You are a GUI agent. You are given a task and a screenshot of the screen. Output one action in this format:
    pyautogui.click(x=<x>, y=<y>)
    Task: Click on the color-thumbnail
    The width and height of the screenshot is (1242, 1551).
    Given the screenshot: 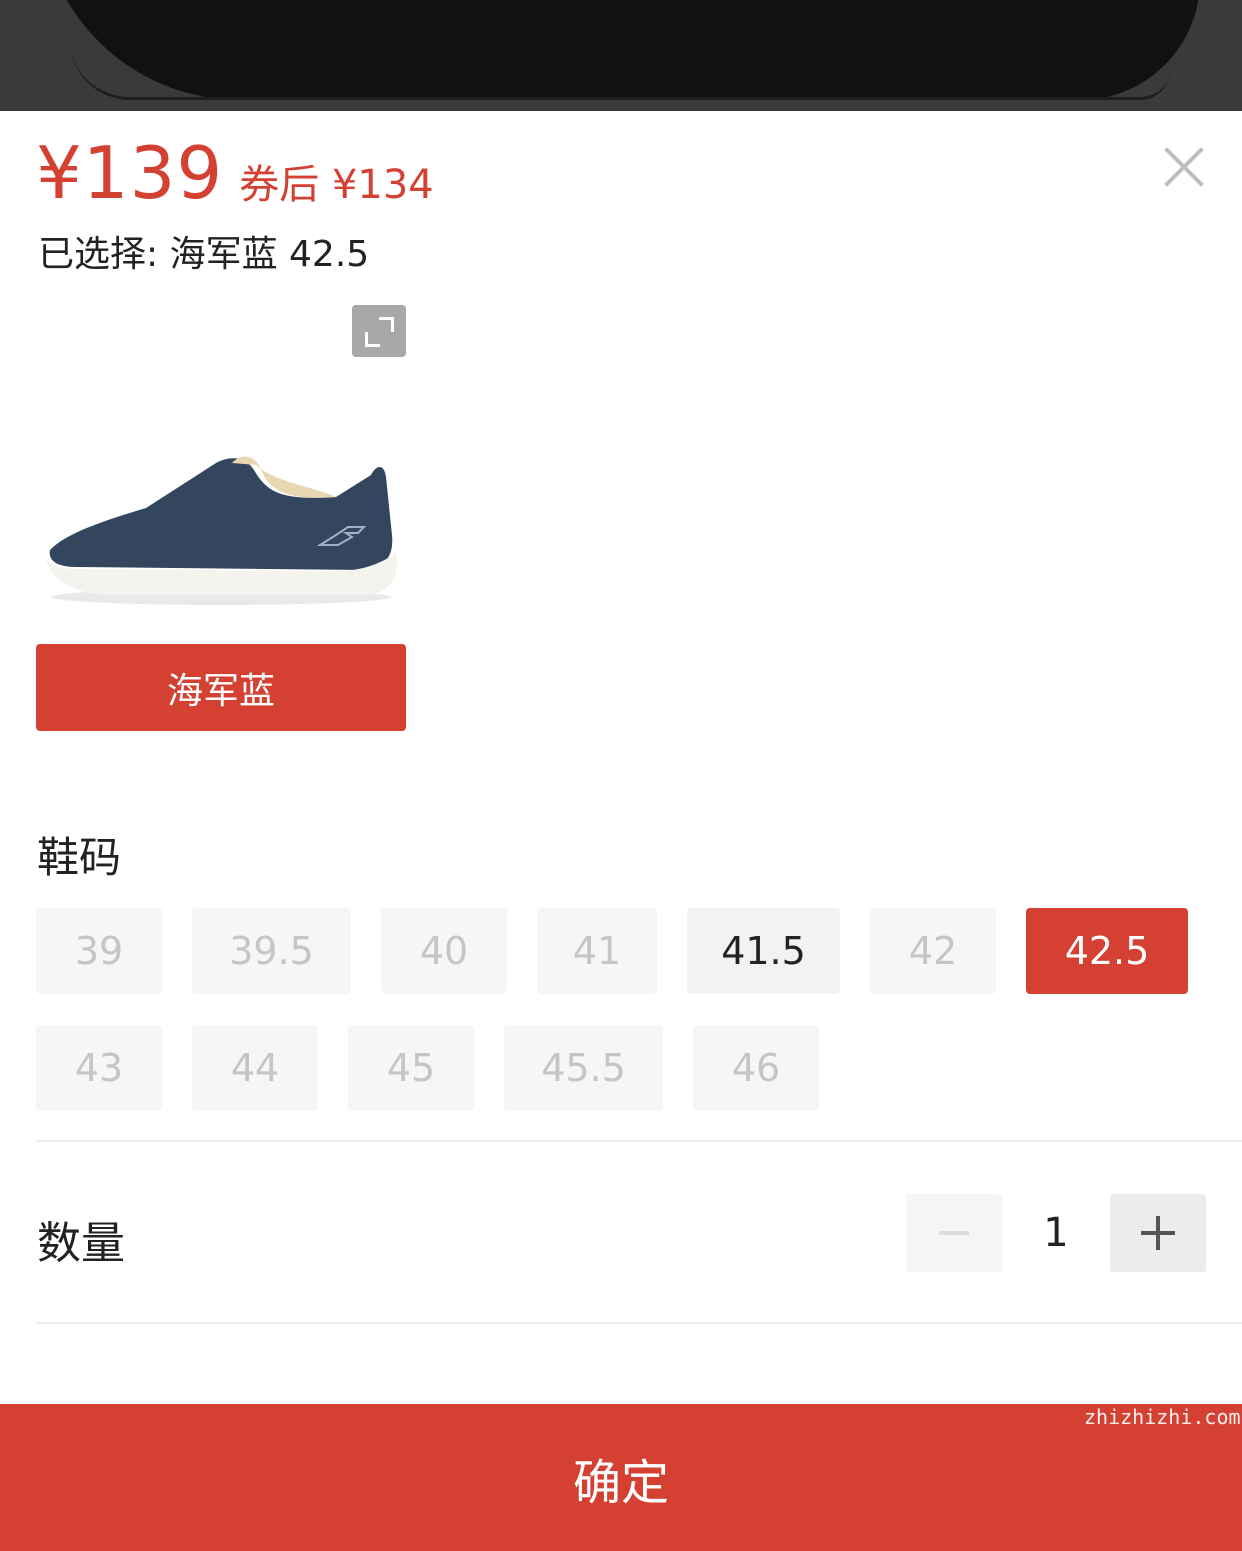 What is the action you would take?
    pyautogui.click(x=221, y=470)
    